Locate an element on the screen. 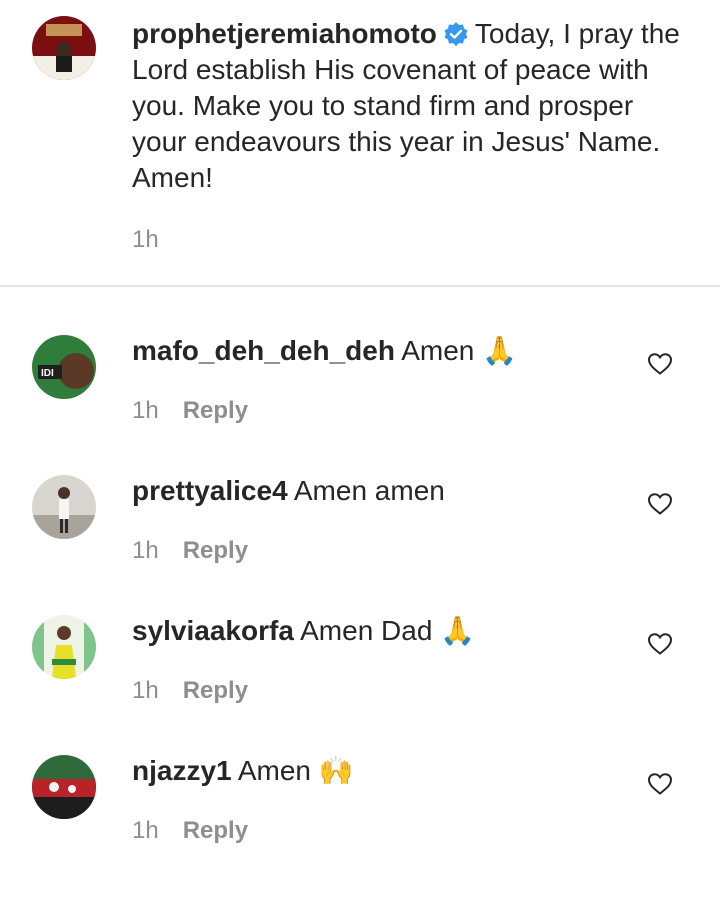 This screenshot has width=720, height=897. comment-line: prettyalice4 Amen amen is located at coordinates (288, 491).